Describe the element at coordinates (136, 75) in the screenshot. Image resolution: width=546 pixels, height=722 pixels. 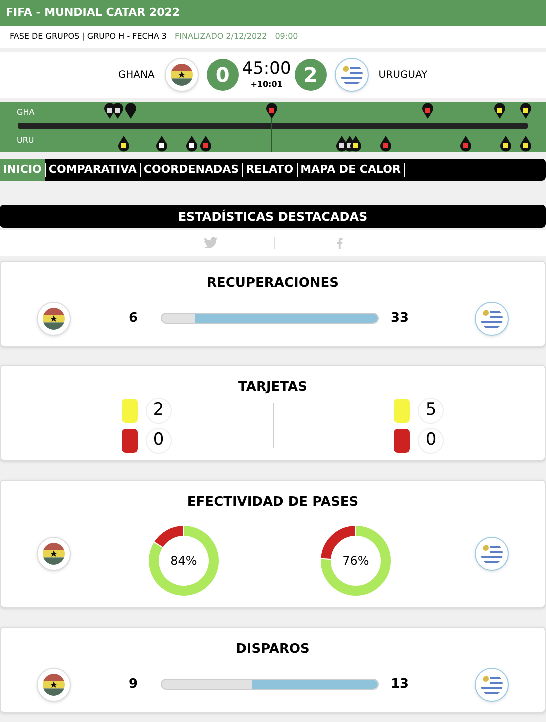
I see `home-team-name: GHANA` at that location.